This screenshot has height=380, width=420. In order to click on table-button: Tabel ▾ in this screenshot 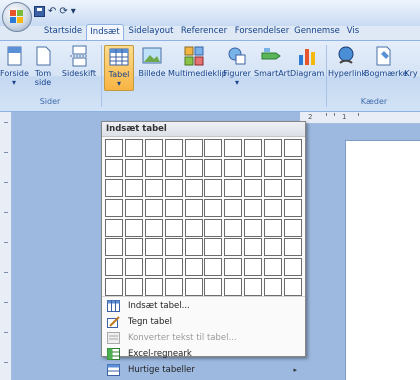, I will do `click(119, 68)`.